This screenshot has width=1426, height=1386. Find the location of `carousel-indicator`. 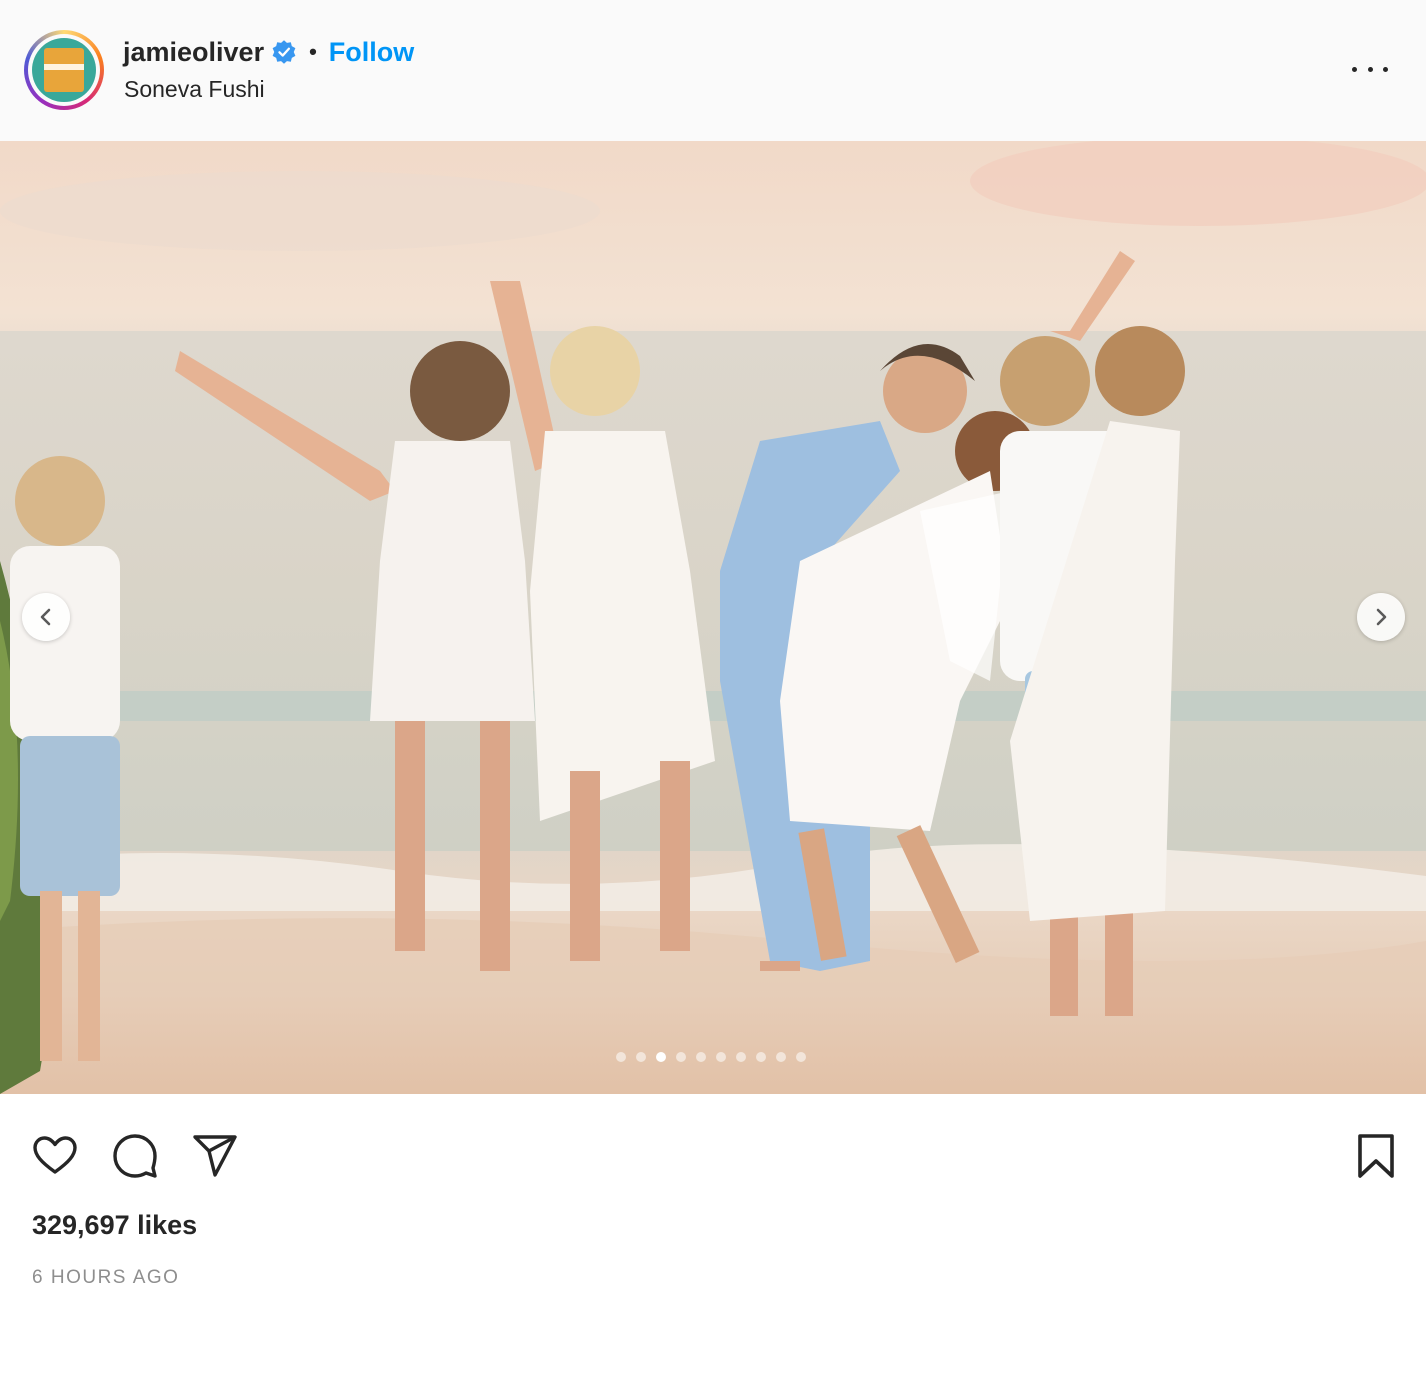

carousel-indicator is located at coordinates (711, 1057).